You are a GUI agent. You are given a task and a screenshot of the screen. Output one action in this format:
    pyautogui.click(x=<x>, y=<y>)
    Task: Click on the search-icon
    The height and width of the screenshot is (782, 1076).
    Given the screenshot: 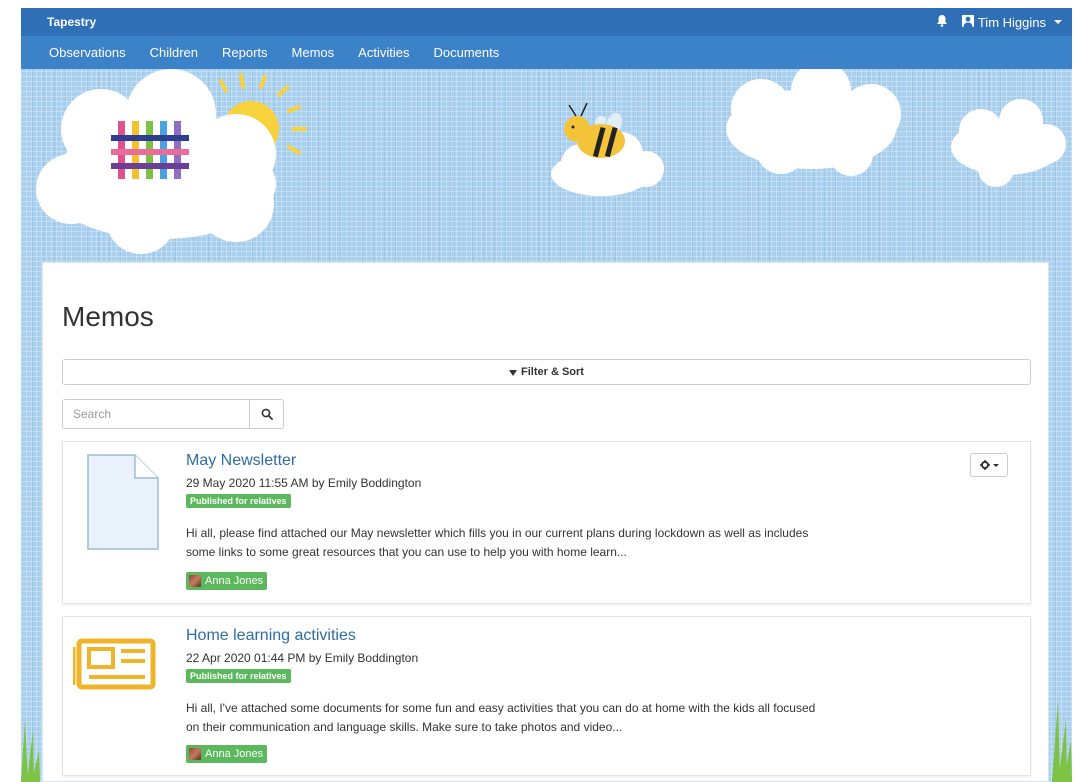 What is the action you would take?
    pyautogui.click(x=267, y=414)
    